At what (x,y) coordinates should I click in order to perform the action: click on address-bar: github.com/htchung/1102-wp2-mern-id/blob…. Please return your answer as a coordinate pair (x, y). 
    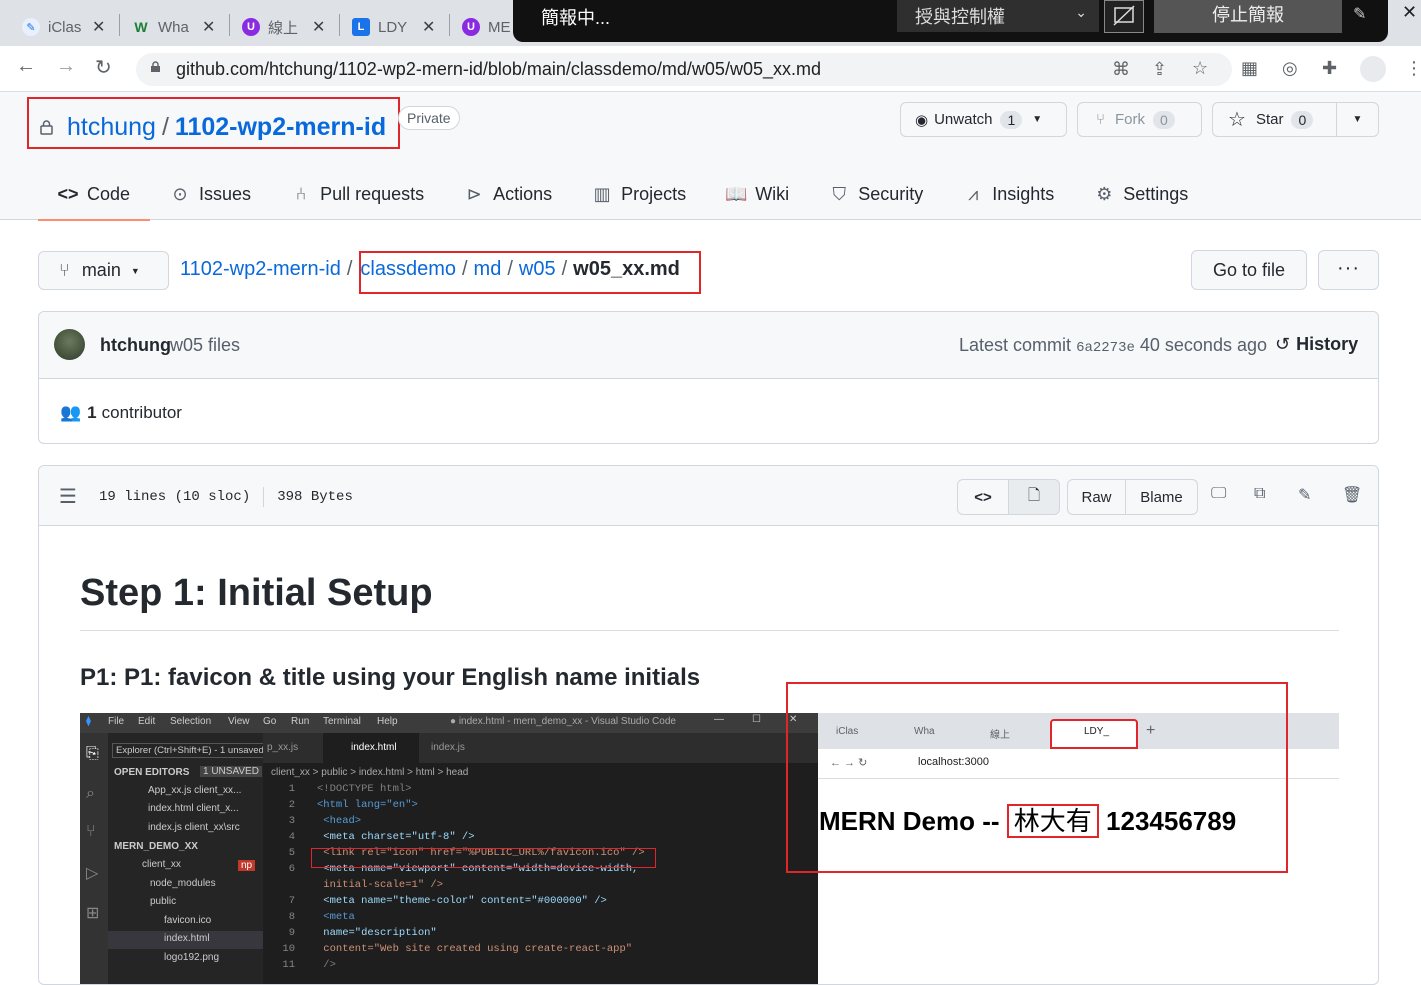
    Looking at the image, I should click on (684, 69).